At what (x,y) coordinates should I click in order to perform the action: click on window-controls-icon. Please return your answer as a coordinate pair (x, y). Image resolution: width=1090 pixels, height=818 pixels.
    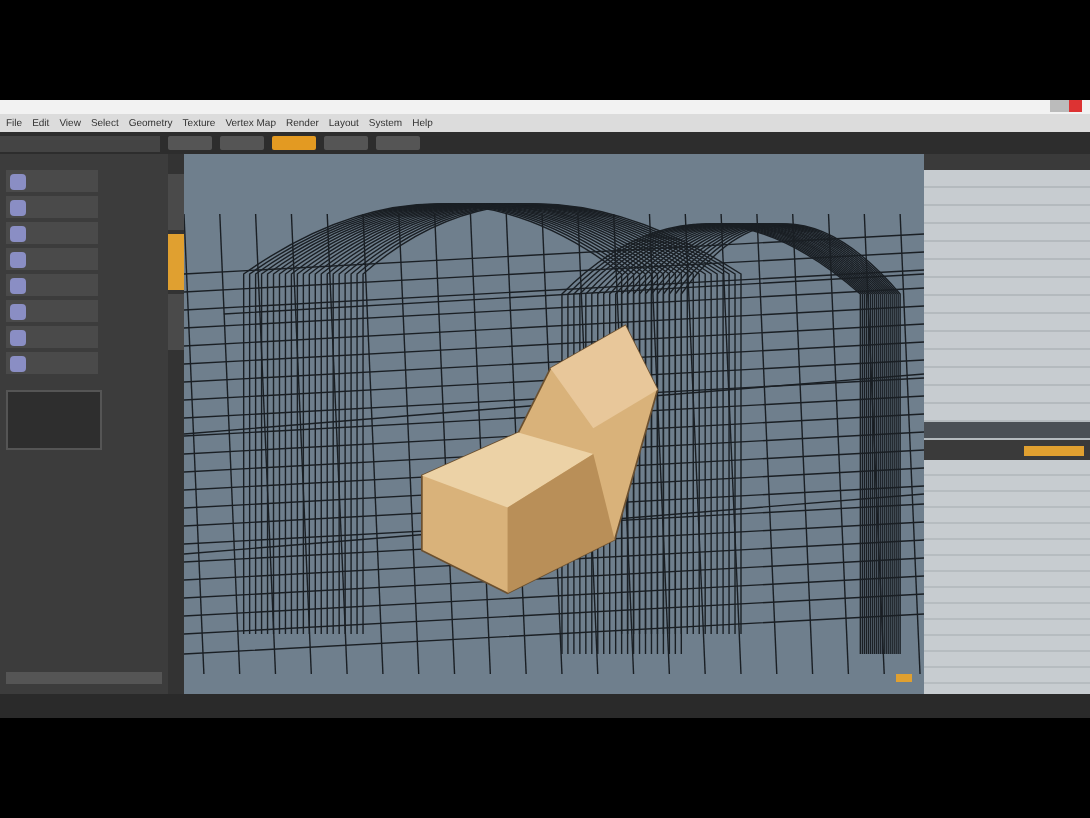
    Looking at the image, I should click on (1066, 106).